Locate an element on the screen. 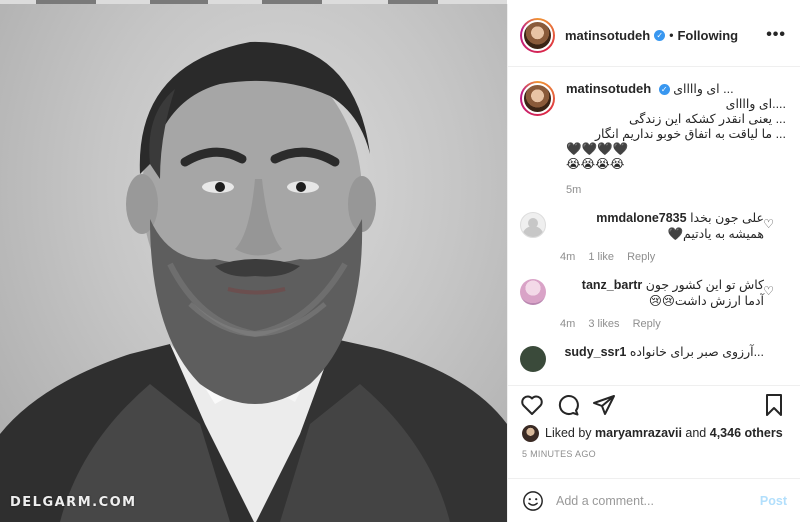 The image size is (800, 522). post-header: matinsotudeh ✓ • Following ••• is located at coordinates (654, 35).